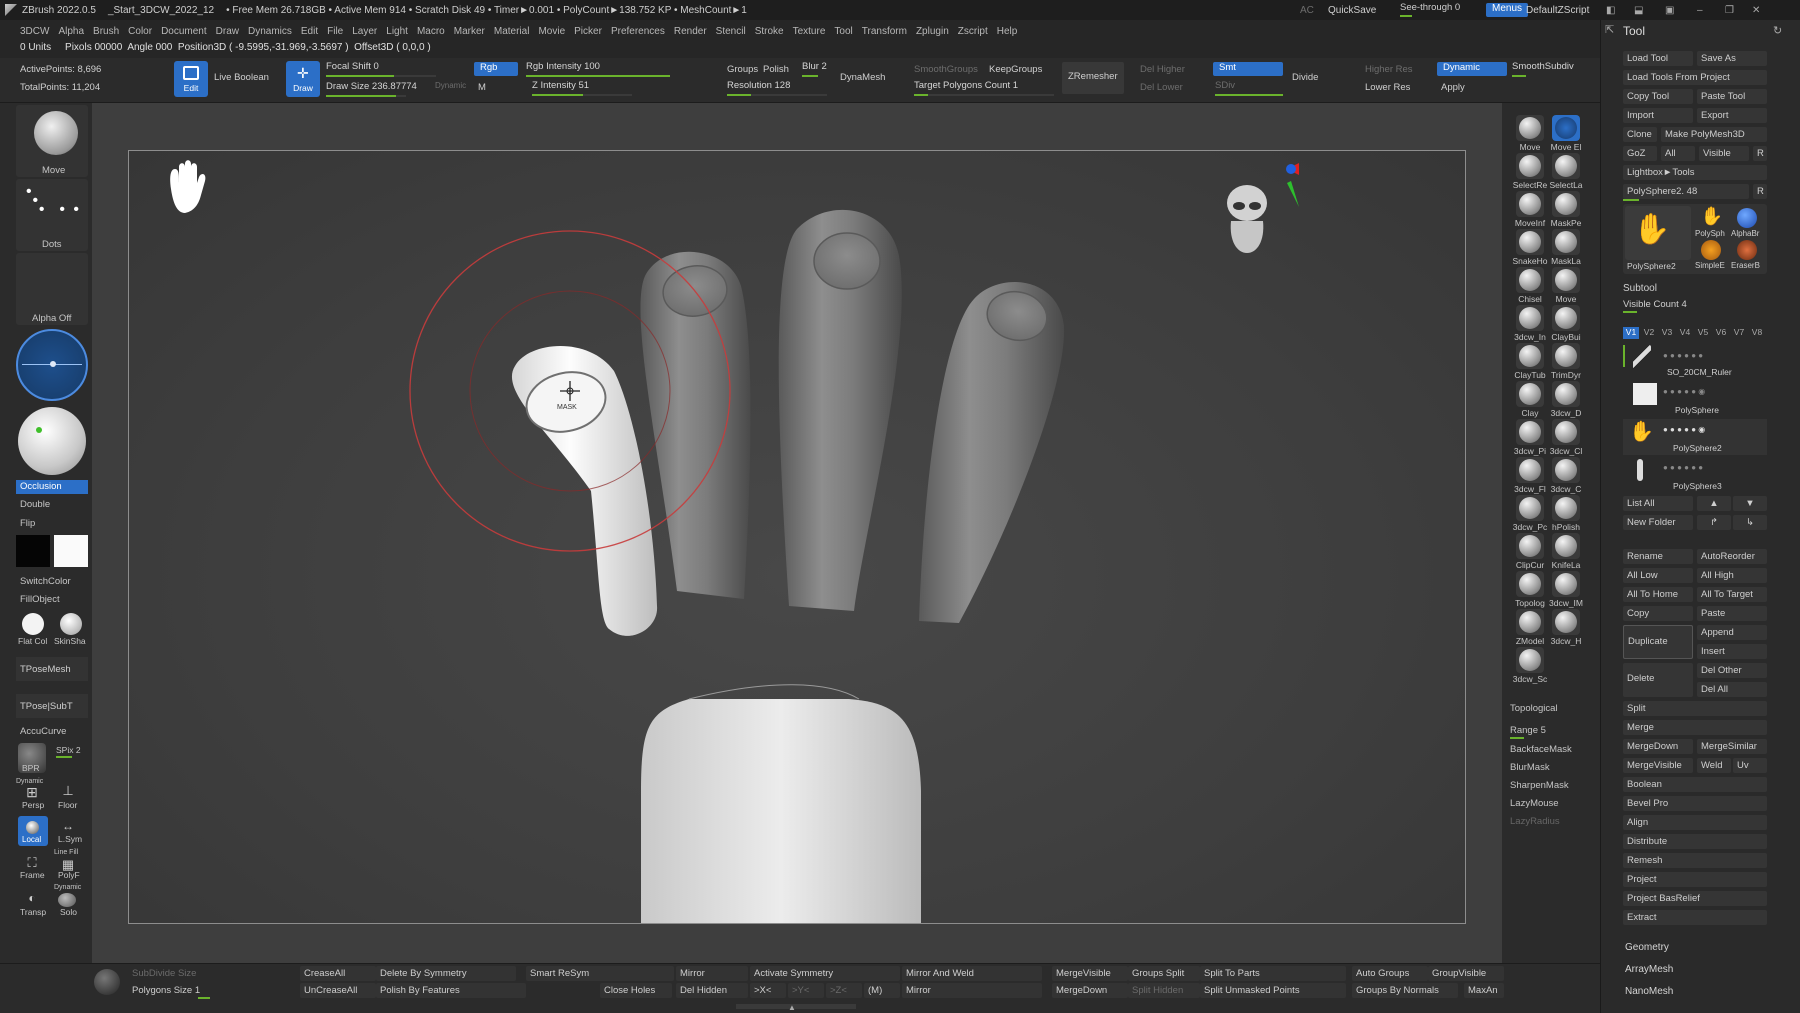 Image resolution: width=1800 pixels, height=1013 pixels. I want to click on lsym-icon: ↔, so click(68, 826).